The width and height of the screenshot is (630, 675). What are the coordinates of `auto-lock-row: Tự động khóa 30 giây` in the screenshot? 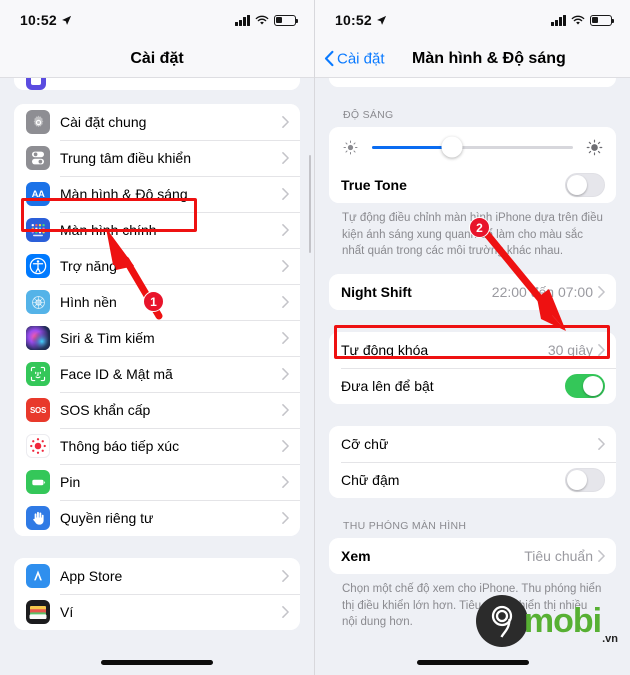 It's located at (472, 350).